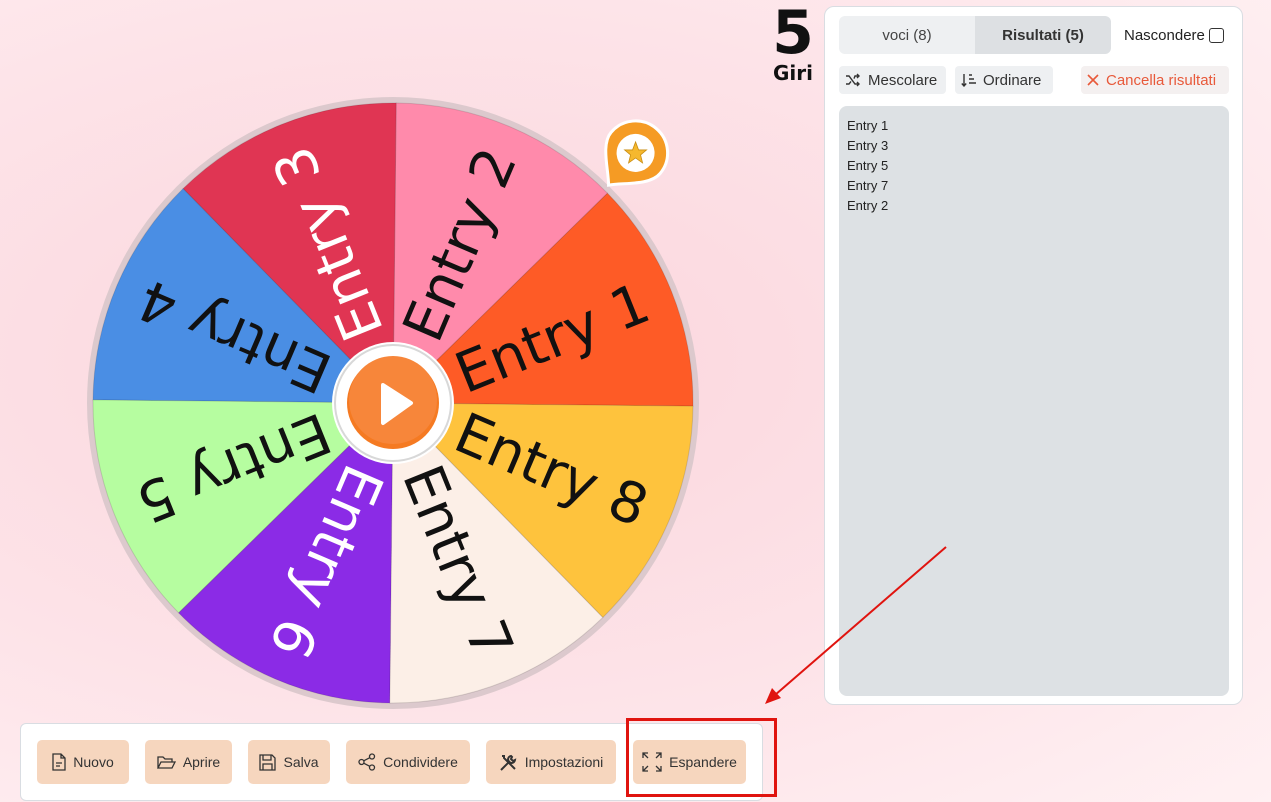 This screenshot has height=802, width=1271. I want to click on sort-button: Ordinare, so click(1004, 80).